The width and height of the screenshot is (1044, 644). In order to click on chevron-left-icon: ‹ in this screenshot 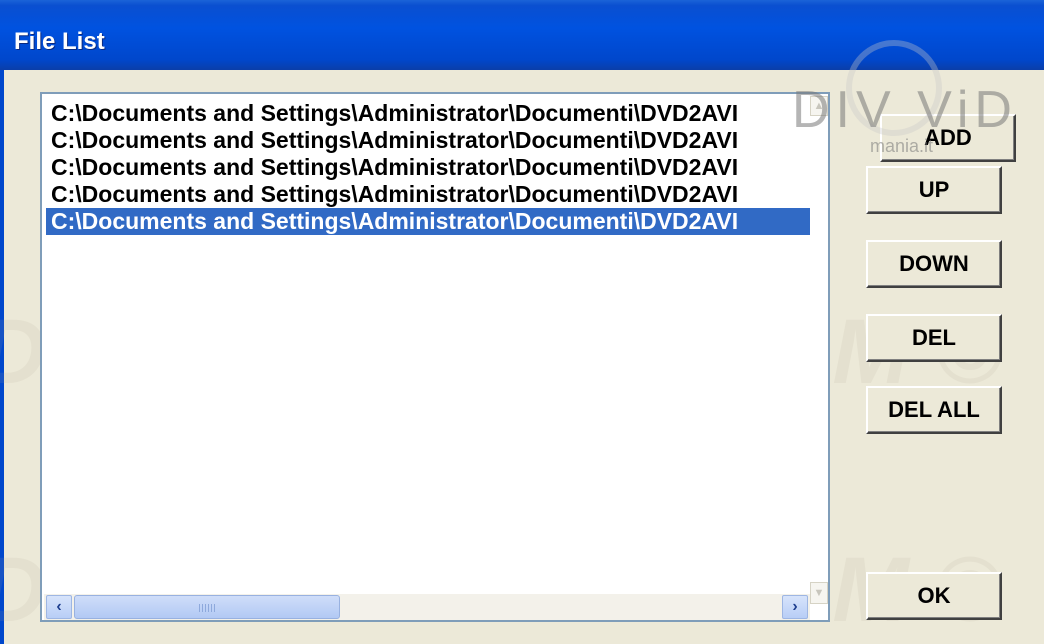, I will do `click(59, 606)`.